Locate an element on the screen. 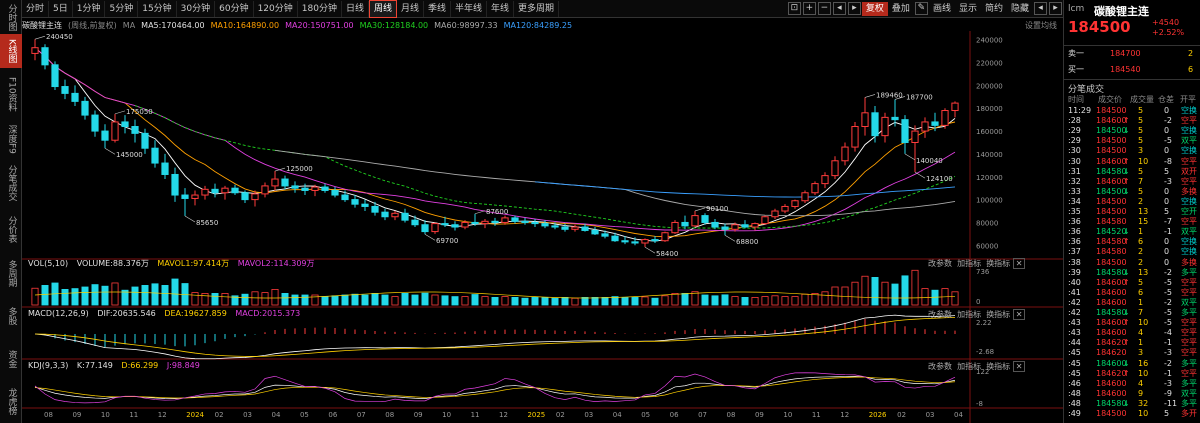  period-button-8: 180分钟 is located at coordinates (320, 8).